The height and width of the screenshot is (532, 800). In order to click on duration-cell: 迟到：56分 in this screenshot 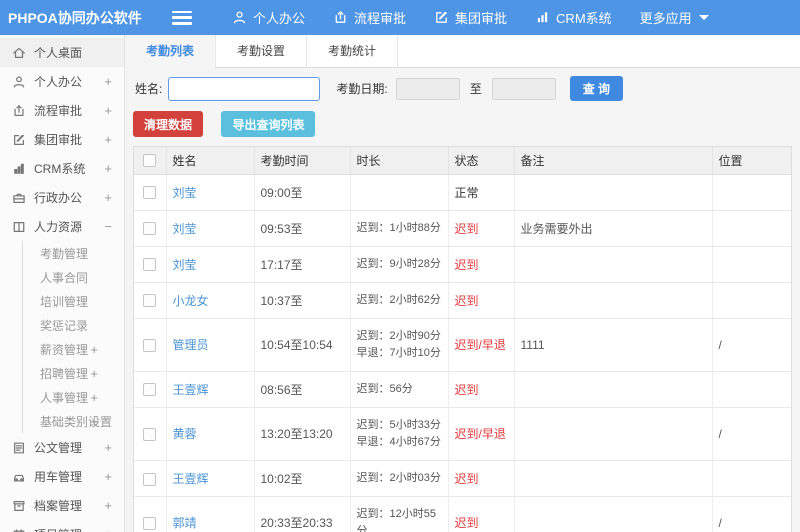, I will do `click(399, 389)`.